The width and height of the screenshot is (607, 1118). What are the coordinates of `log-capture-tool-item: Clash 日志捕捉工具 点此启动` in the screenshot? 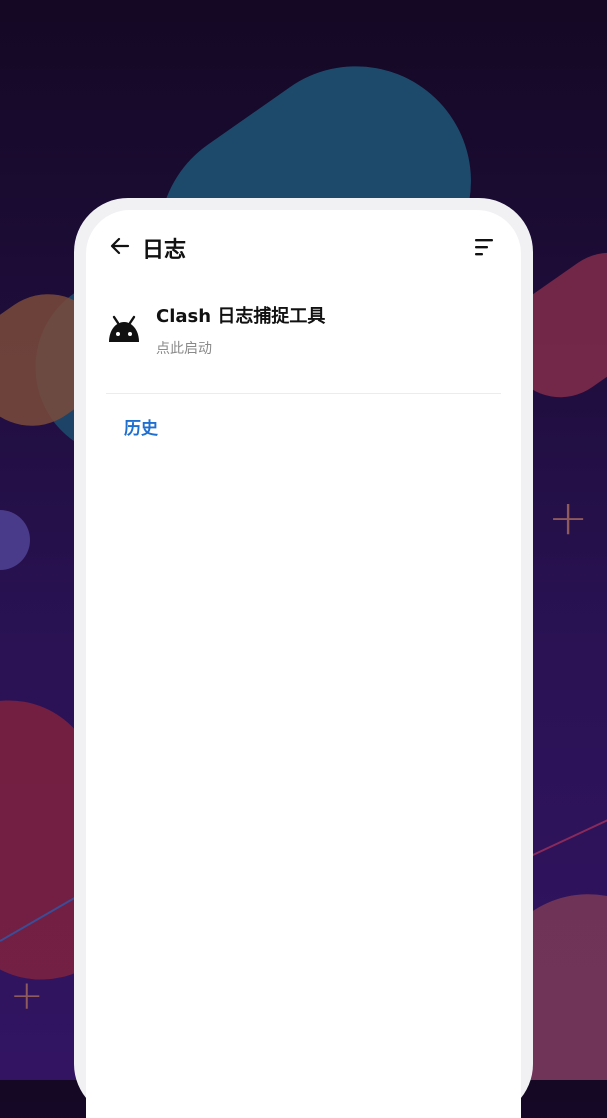 It's located at (303, 342).